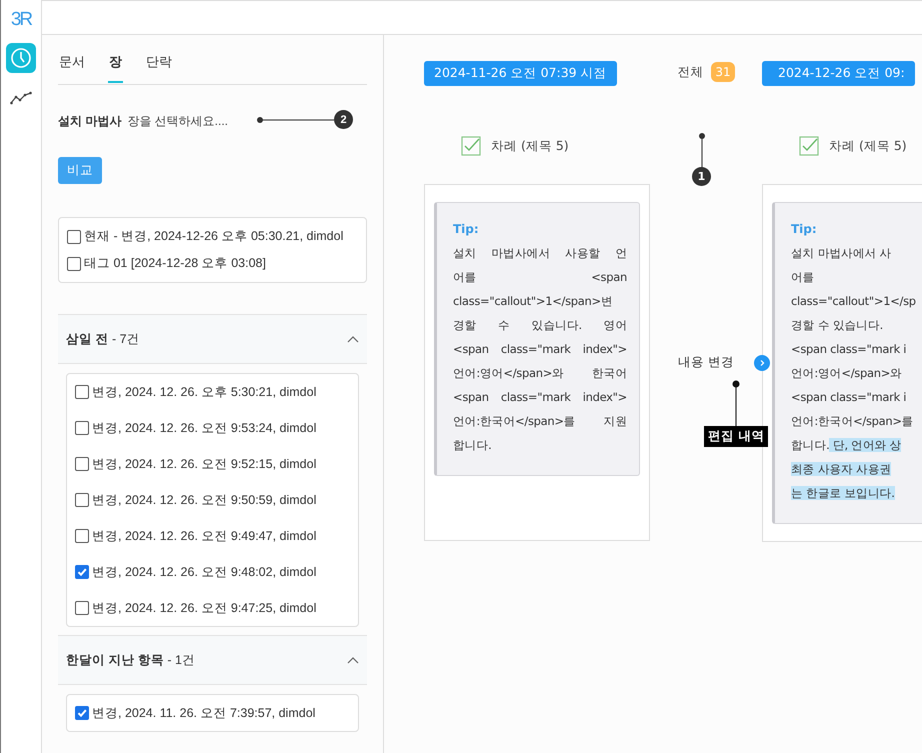 This screenshot has width=922, height=753. What do you see at coordinates (852, 421) in the screenshot?
I see `tip-text: 언어:한국어</span>를` at bounding box center [852, 421].